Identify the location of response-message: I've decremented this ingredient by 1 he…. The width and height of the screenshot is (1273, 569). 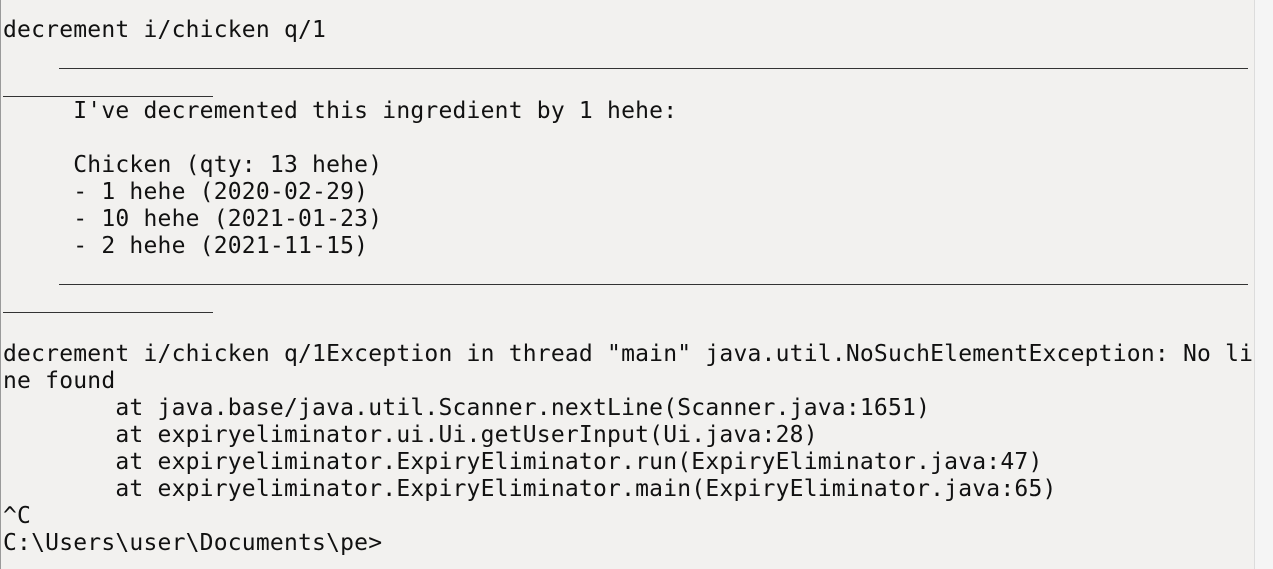
(340, 111).